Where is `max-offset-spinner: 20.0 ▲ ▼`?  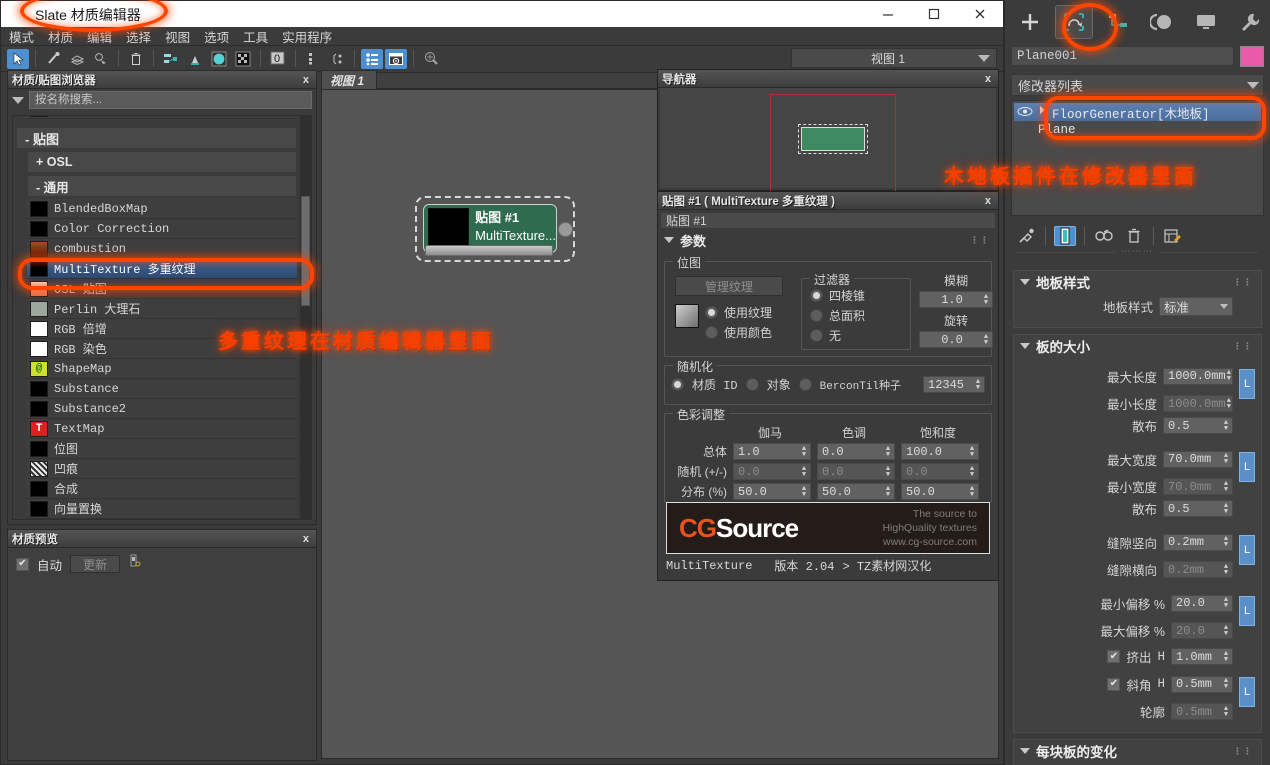 max-offset-spinner: 20.0 ▲ ▼ is located at coordinates (1202, 630).